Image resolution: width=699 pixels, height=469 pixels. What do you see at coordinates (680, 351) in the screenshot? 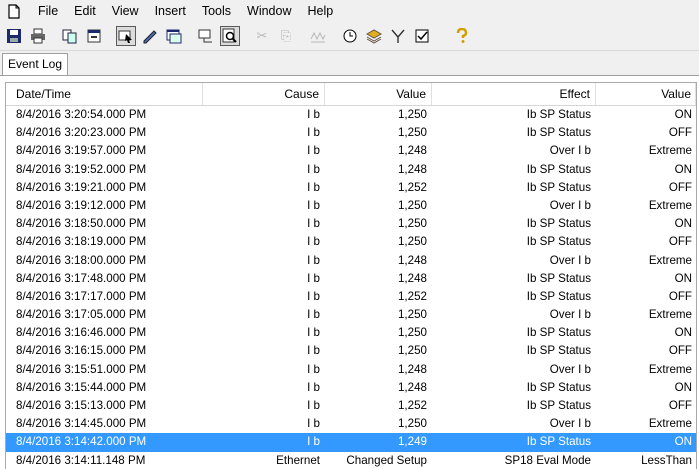
I see `cell-effect-value: OFF` at bounding box center [680, 351].